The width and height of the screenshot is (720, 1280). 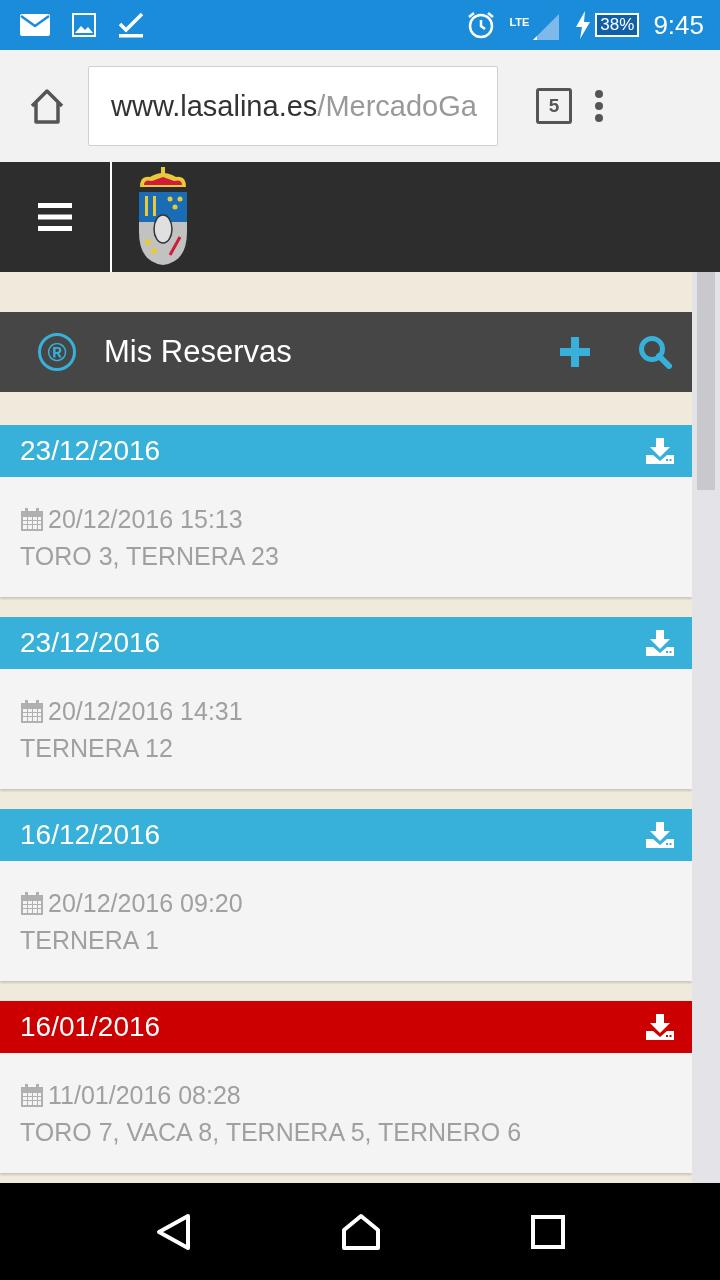 I want to click on menu-icon, so click(x=55, y=217).